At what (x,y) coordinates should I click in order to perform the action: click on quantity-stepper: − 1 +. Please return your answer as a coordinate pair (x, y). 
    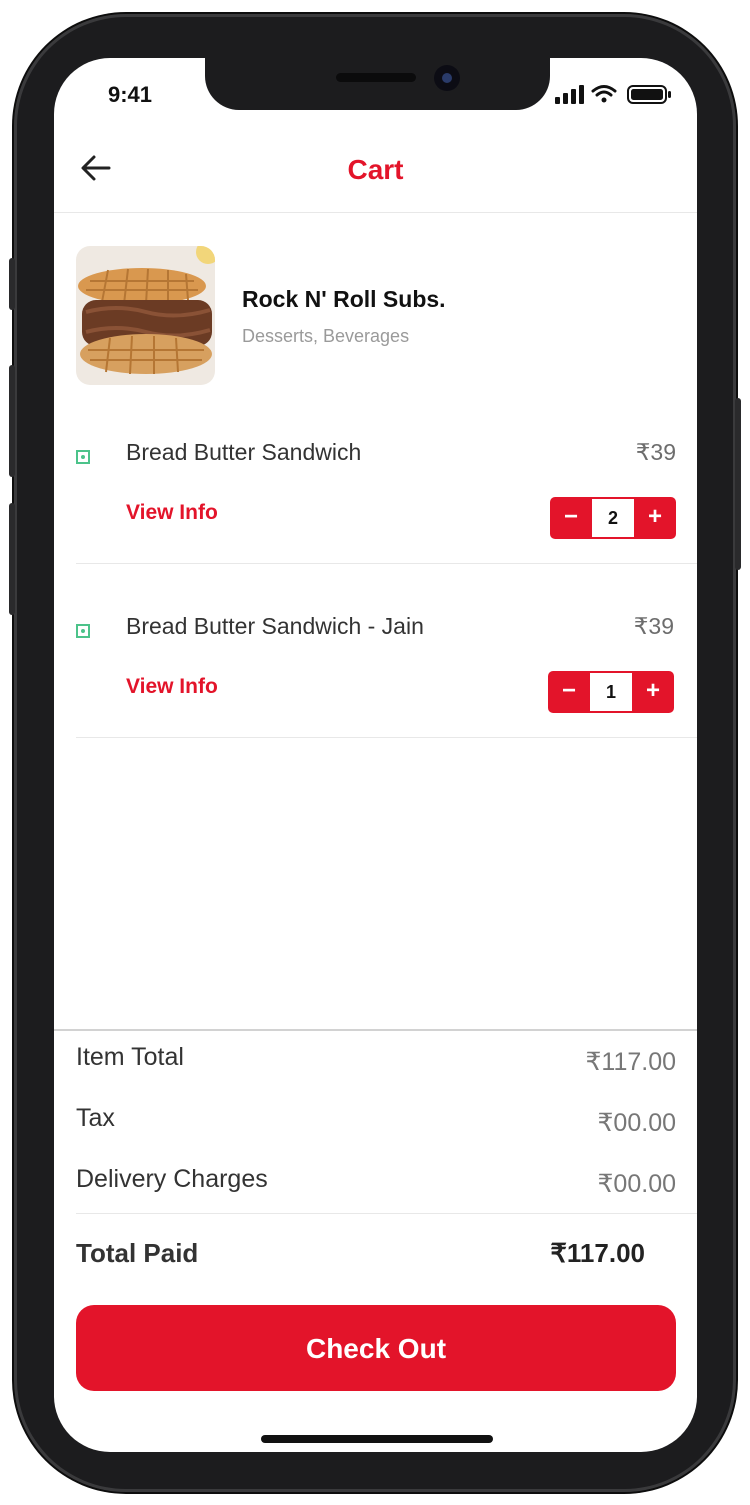
    Looking at the image, I should click on (611, 692).